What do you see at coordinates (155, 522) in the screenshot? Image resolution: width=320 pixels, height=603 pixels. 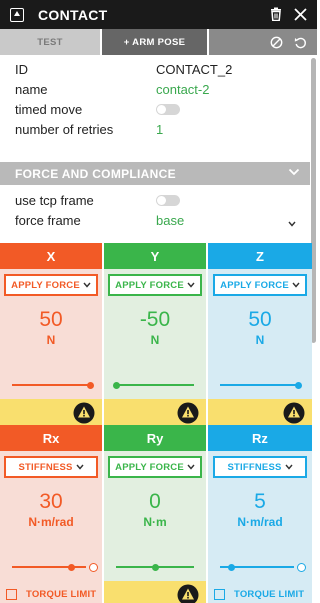 I see `axis-unit: N·m` at bounding box center [155, 522].